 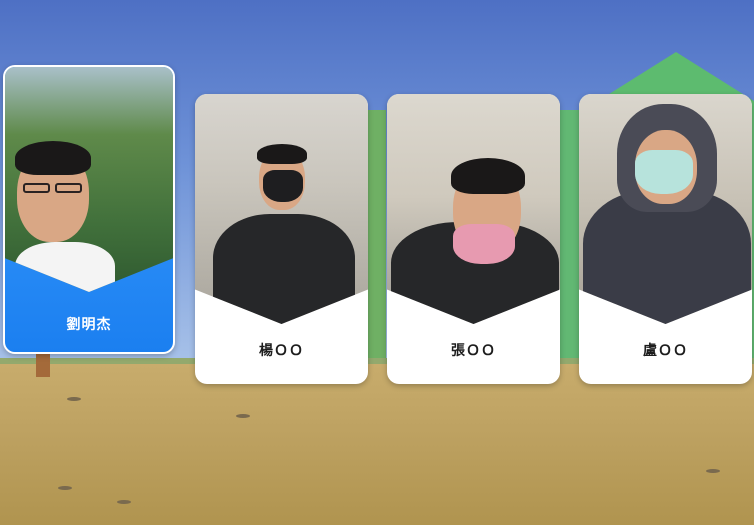 I want to click on player-card-1: 劉明杰, so click(x=89, y=209).